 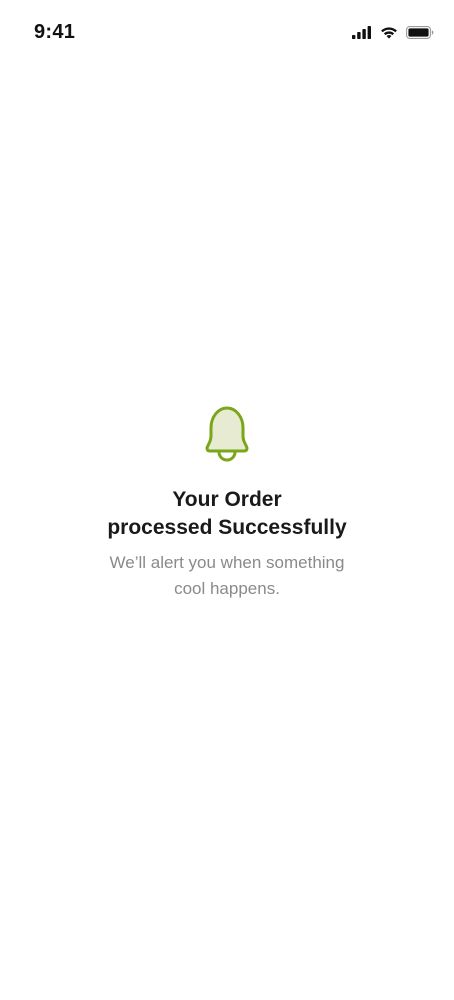 I want to click on success-title-line-1: Your Order, so click(x=227, y=499).